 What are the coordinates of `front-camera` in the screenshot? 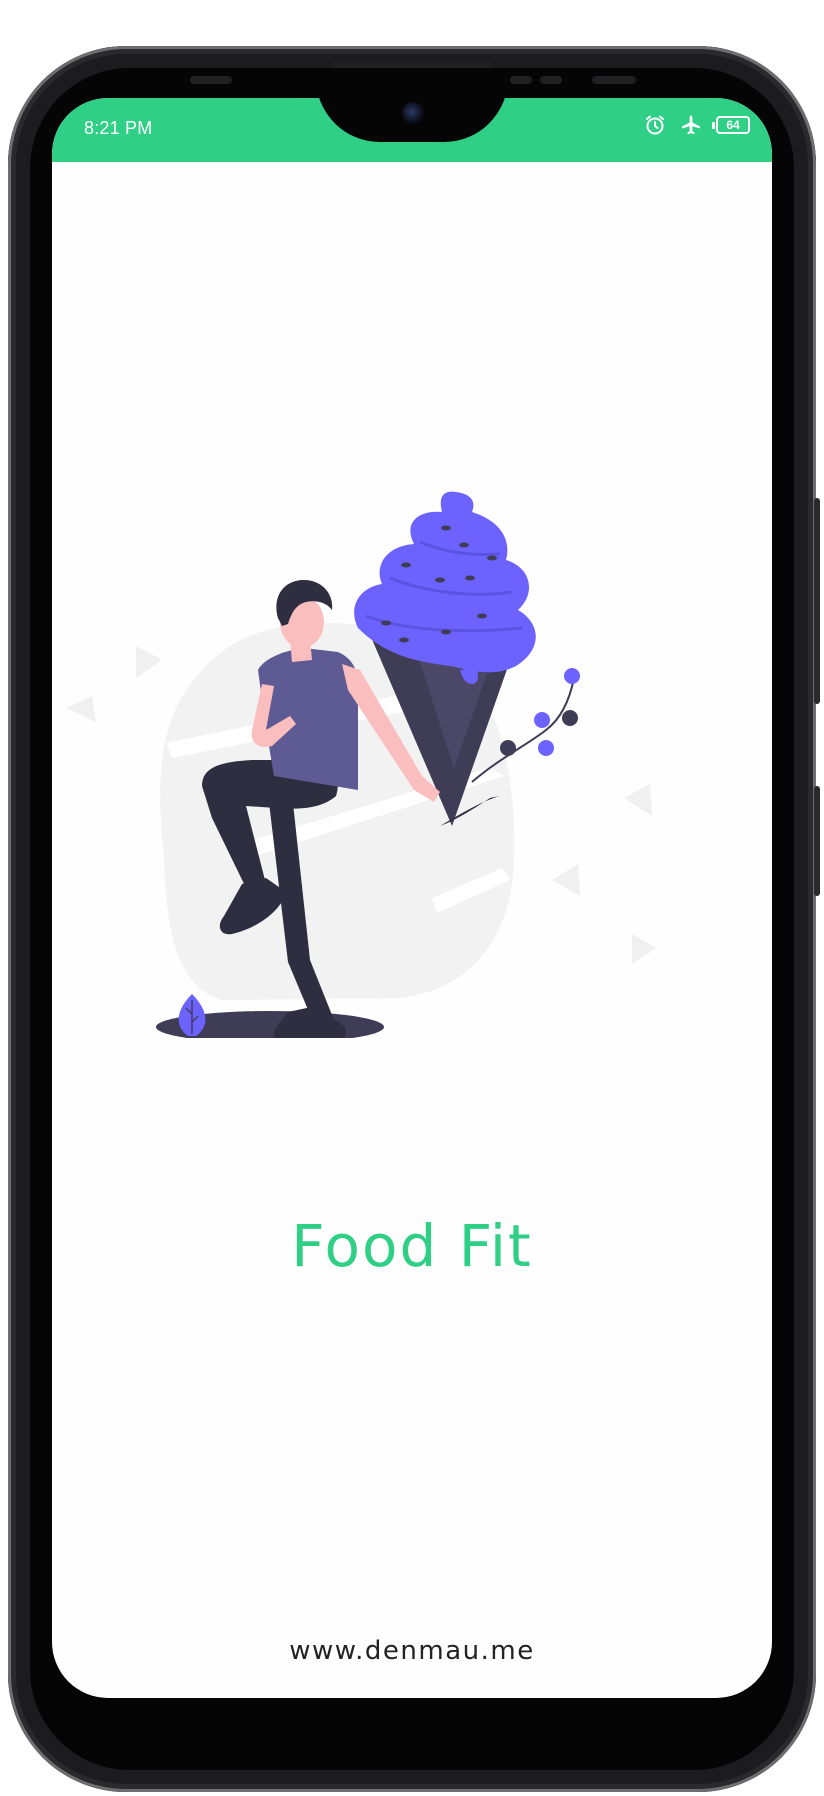 It's located at (413, 113).